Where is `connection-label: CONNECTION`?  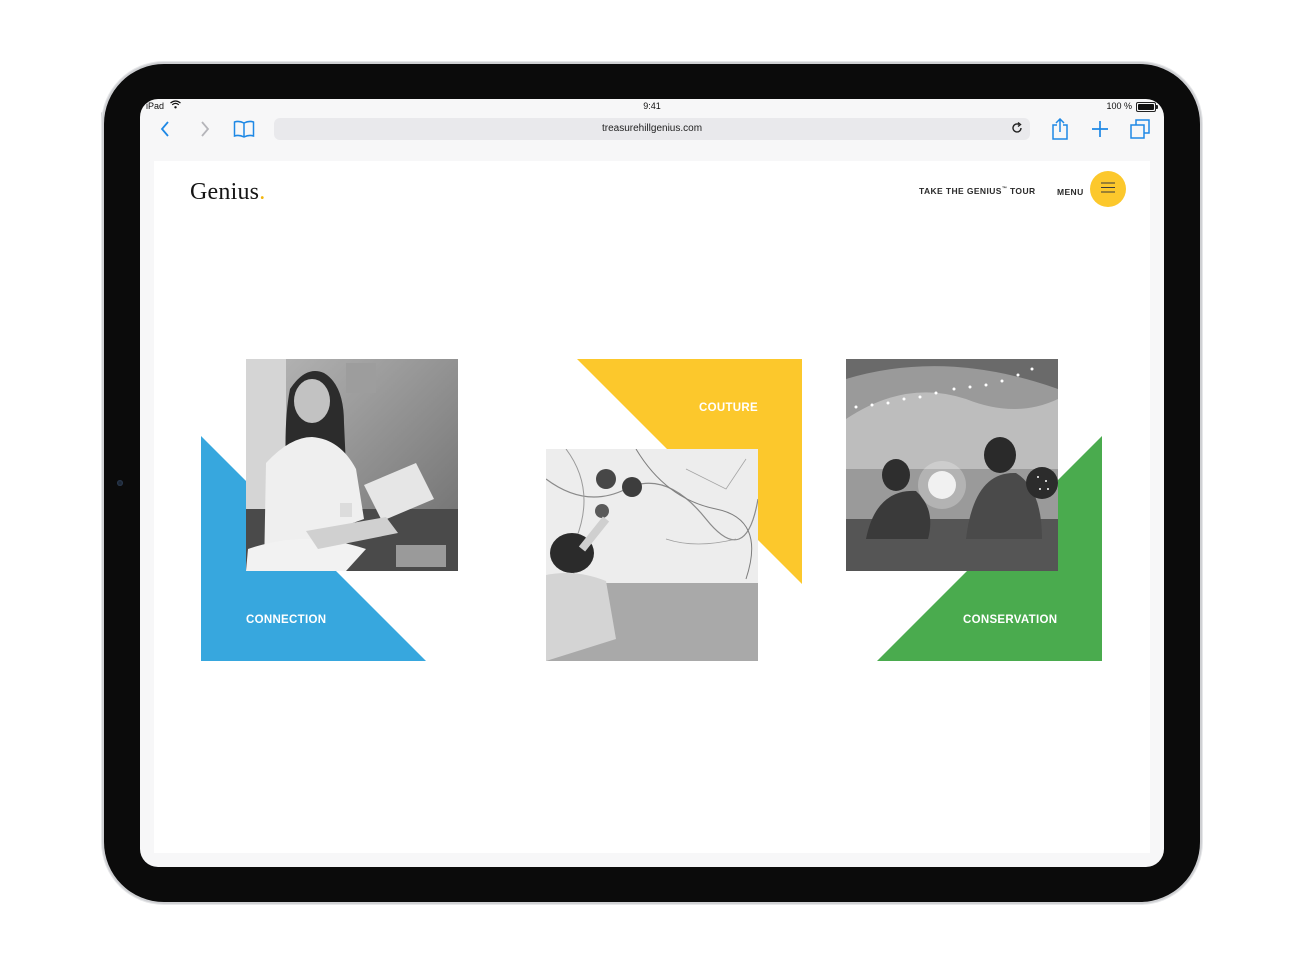
connection-label: CONNECTION is located at coordinates (286, 620).